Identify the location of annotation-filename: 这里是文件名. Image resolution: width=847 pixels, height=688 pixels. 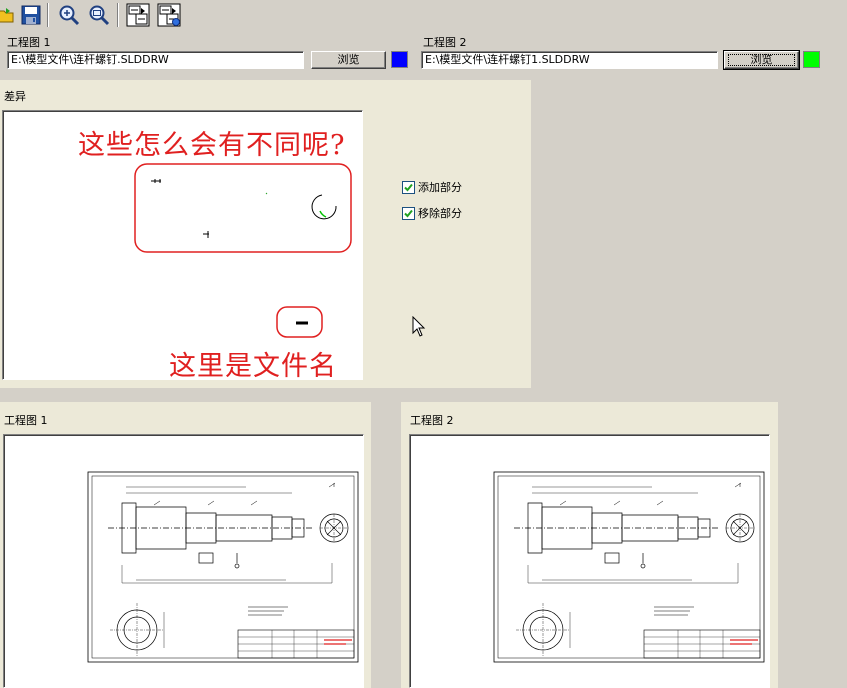
(253, 365).